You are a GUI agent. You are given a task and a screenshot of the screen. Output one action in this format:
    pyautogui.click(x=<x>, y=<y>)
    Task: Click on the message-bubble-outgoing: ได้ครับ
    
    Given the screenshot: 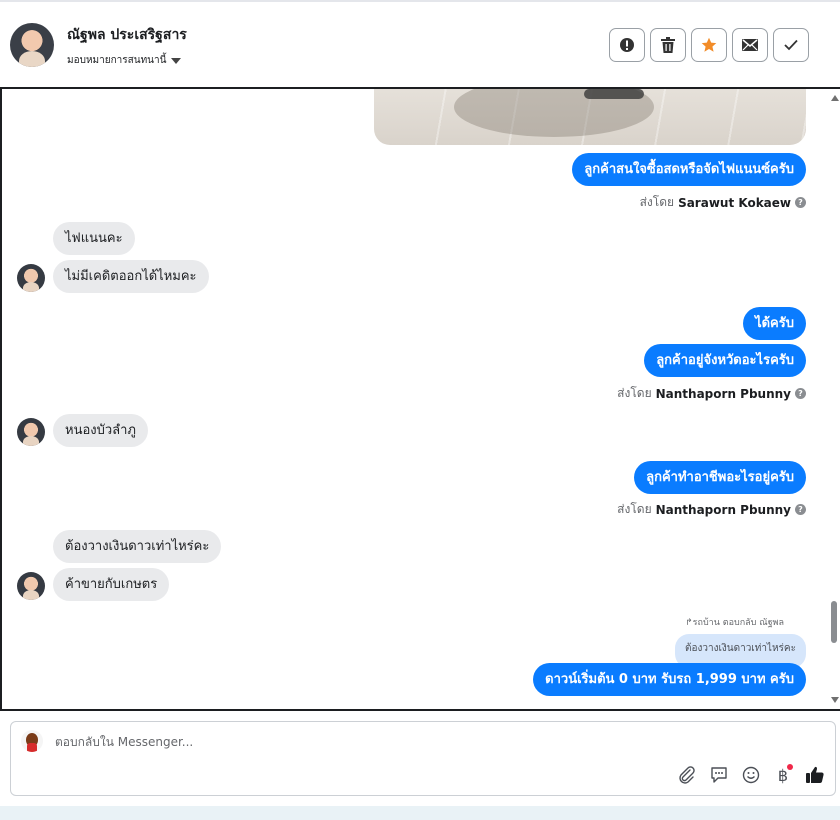 What is the action you would take?
    pyautogui.click(x=774, y=323)
    